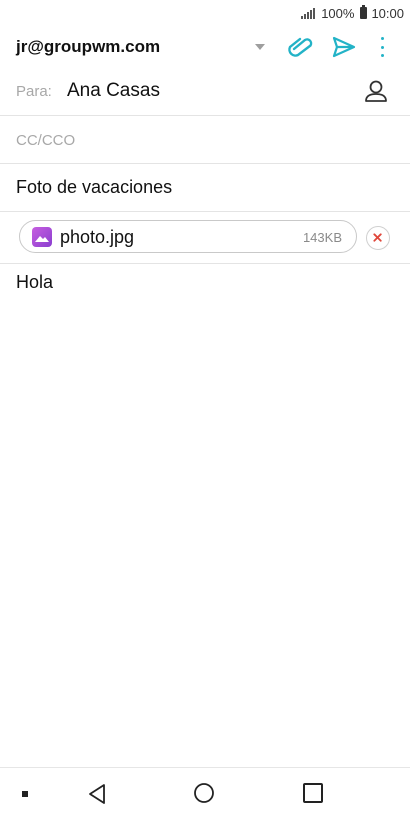 The height and width of the screenshot is (820, 410). I want to click on attachment-row: photo.jpg 143KB, so click(205, 238).